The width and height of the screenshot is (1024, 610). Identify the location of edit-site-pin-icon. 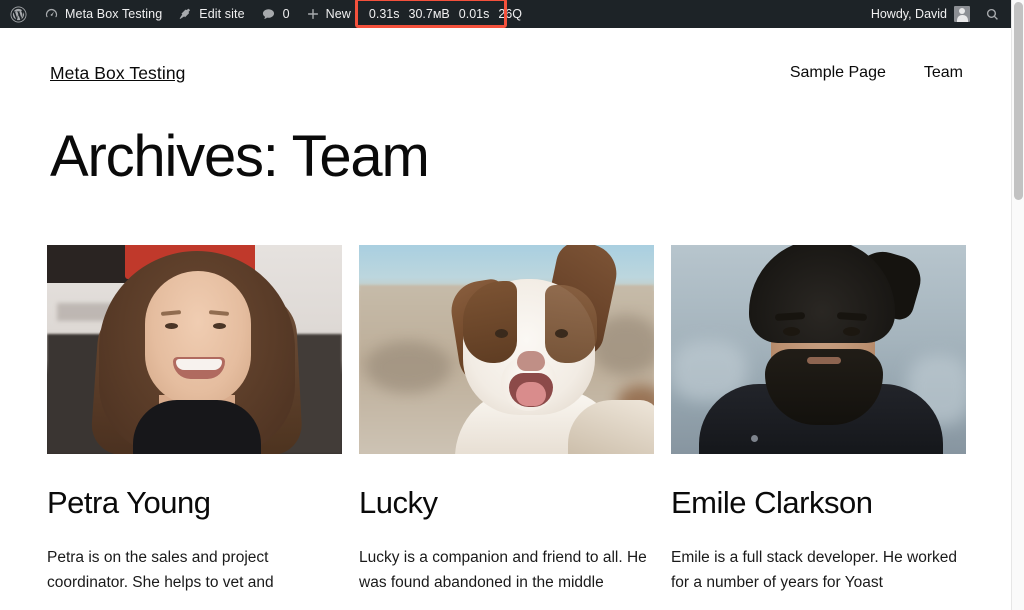
(185, 14).